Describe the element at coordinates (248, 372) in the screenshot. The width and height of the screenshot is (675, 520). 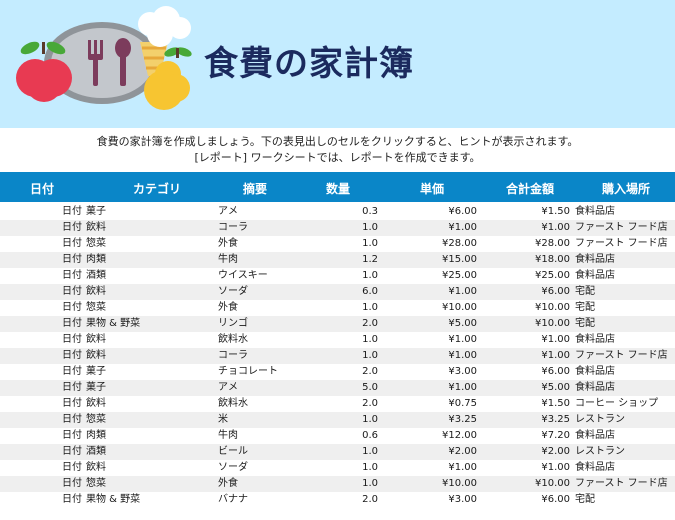
I see `cell-description: チョコレート` at that location.